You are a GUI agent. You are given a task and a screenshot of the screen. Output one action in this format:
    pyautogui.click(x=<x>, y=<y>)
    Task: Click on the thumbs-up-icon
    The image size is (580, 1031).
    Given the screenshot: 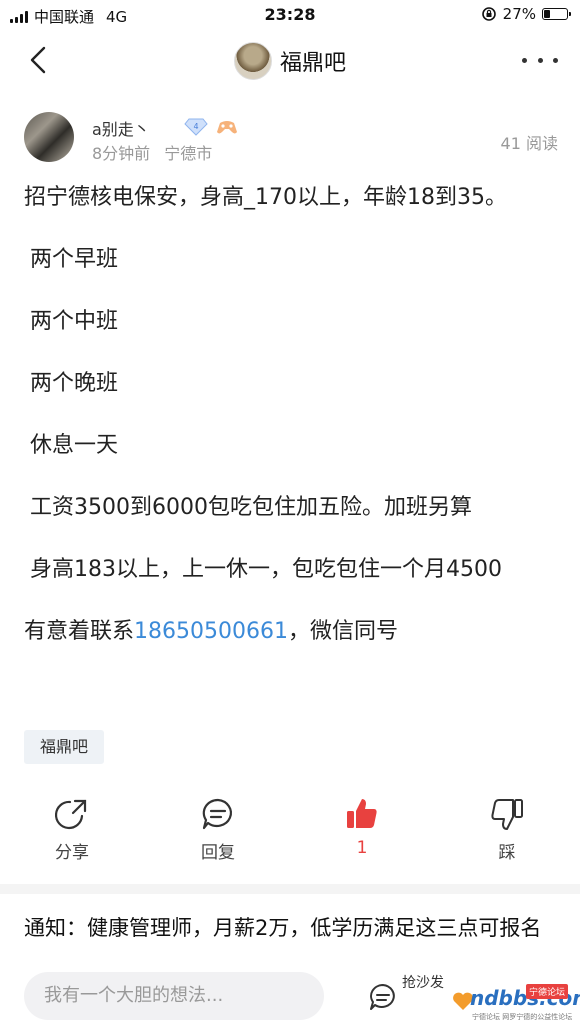 What is the action you would take?
    pyautogui.click(x=362, y=813)
    